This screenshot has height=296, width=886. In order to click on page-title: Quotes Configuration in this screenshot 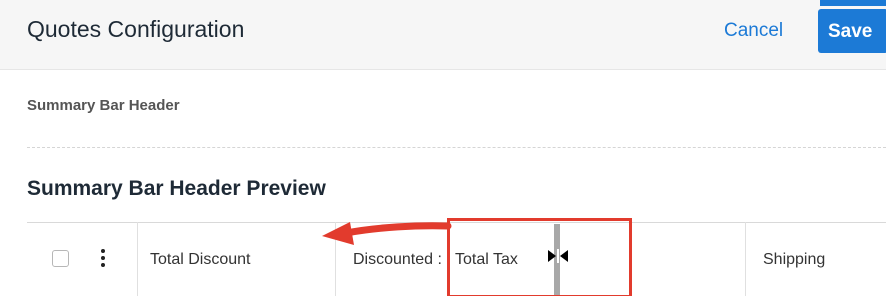, I will do `click(136, 29)`.